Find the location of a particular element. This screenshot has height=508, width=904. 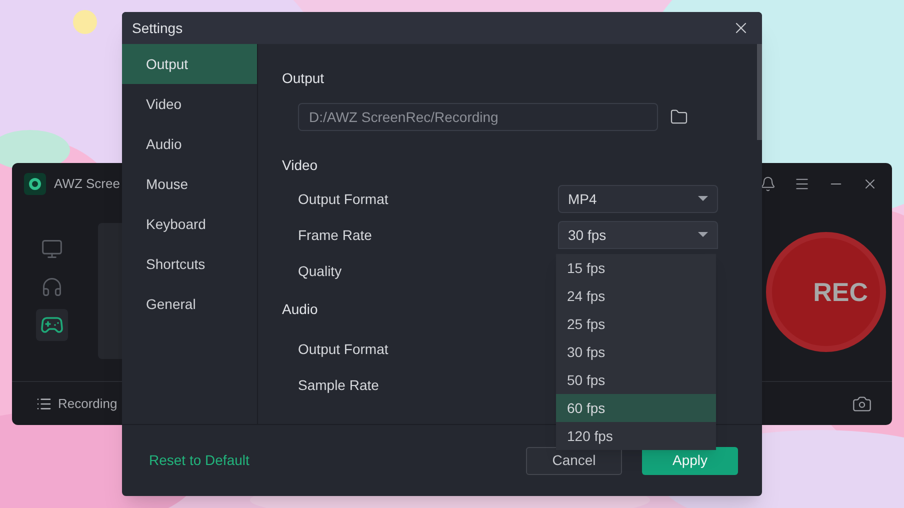

app-logo-icon is located at coordinates (35, 184).